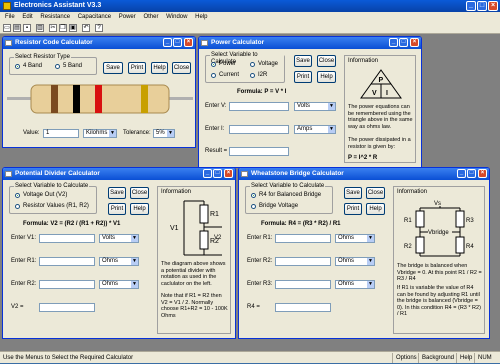 This screenshot has height=364, width=500. I want to click on resistor-values-label: Resistor Values (R1, R2), so click(56, 206).